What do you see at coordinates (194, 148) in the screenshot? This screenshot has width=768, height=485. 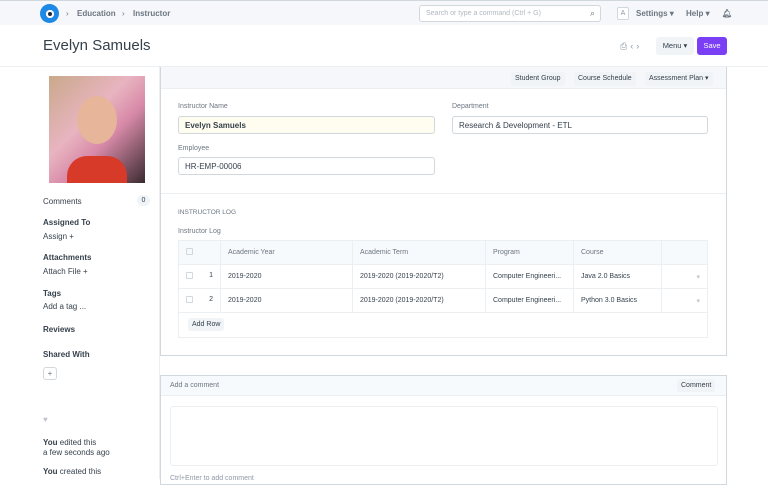 I see `employee-label: Employee` at bounding box center [194, 148].